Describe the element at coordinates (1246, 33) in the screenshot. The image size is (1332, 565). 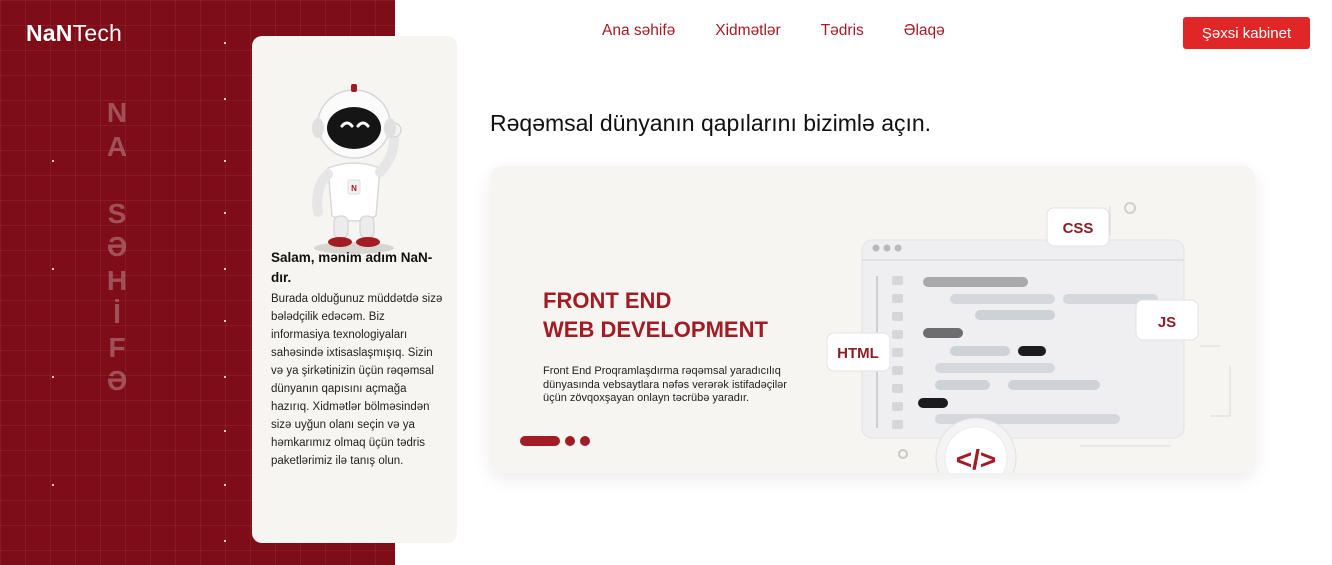
I see `personal-cabinet-button: Şəxsi kabinet` at that location.